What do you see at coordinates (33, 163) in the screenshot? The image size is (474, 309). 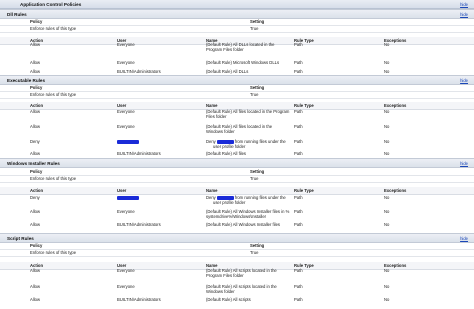 I see `section-title: Windows Installer Rules` at bounding box center [33, 163].